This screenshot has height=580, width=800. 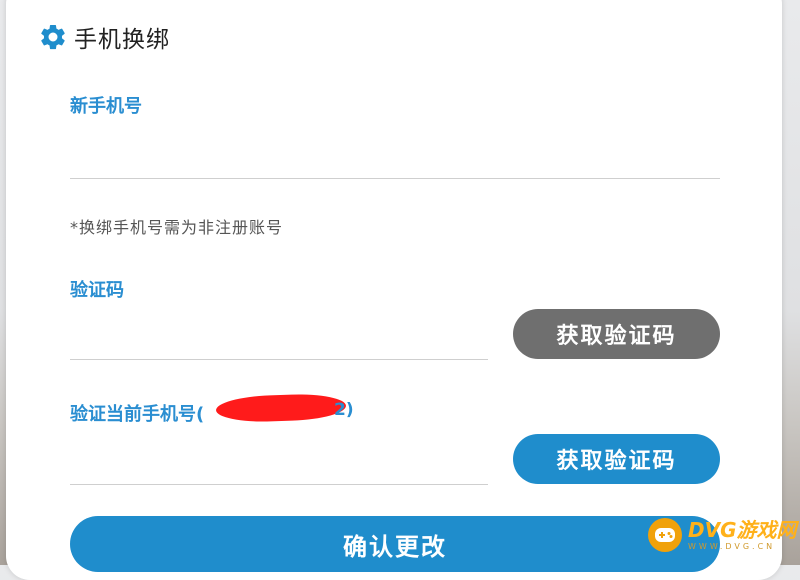 I want to click on watermark-text: DVG游戏网, so click(x=742, y=529).